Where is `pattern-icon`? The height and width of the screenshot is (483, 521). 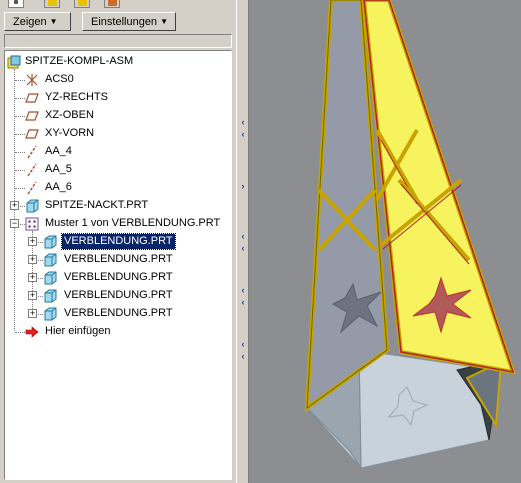
pattern-icon is located at coordinates (32, 224).